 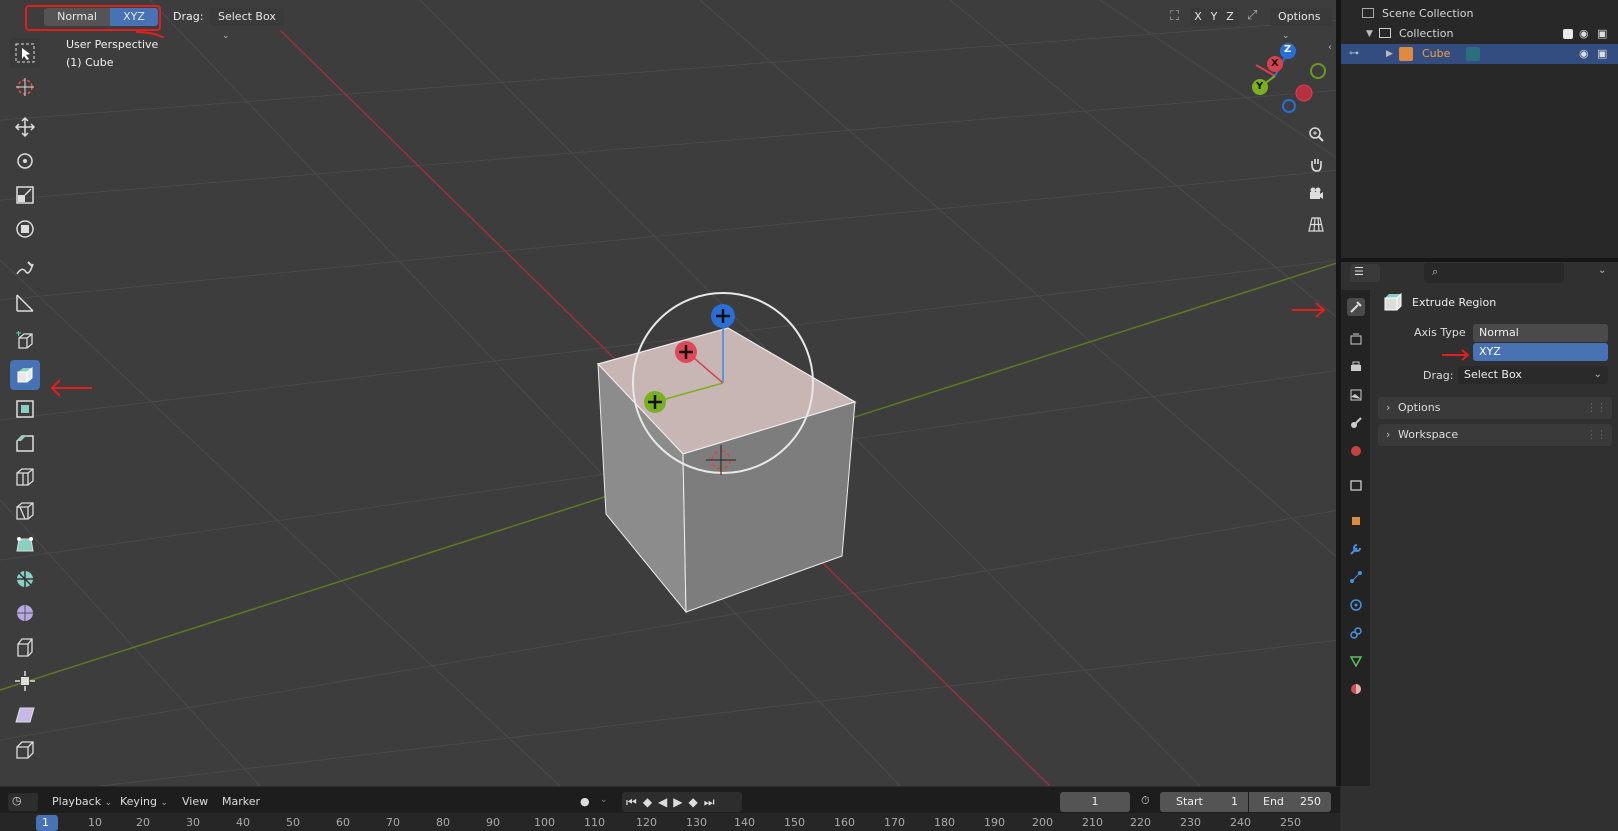 What do you see at coordinates (25, 161) in the screenshot?
I see `rotate-tool-button` at bounding box center [25, 161].